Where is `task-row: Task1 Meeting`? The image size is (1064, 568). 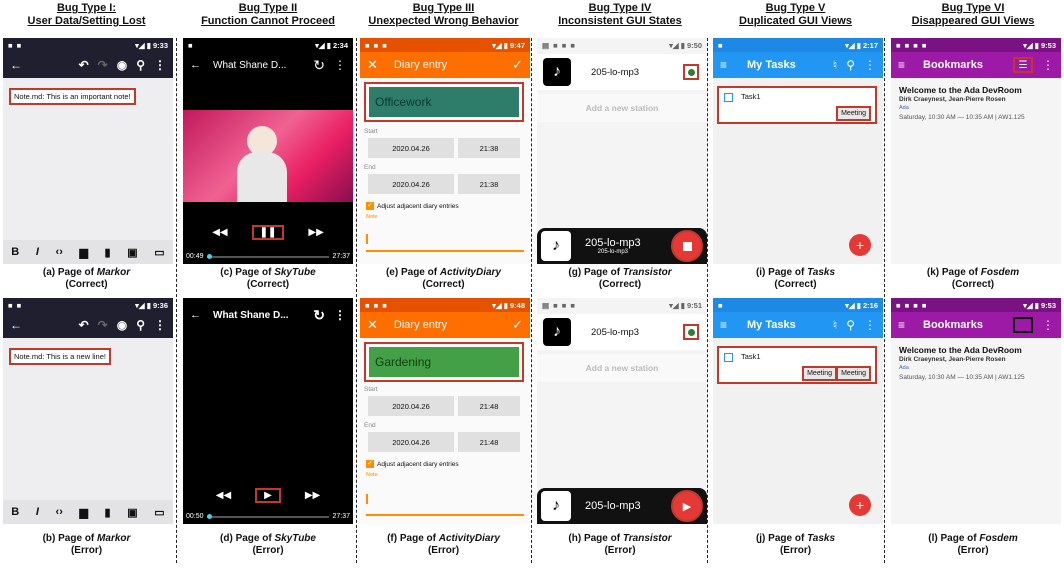 task-row: Task1 Meeting is located at coordinates (797, 105).